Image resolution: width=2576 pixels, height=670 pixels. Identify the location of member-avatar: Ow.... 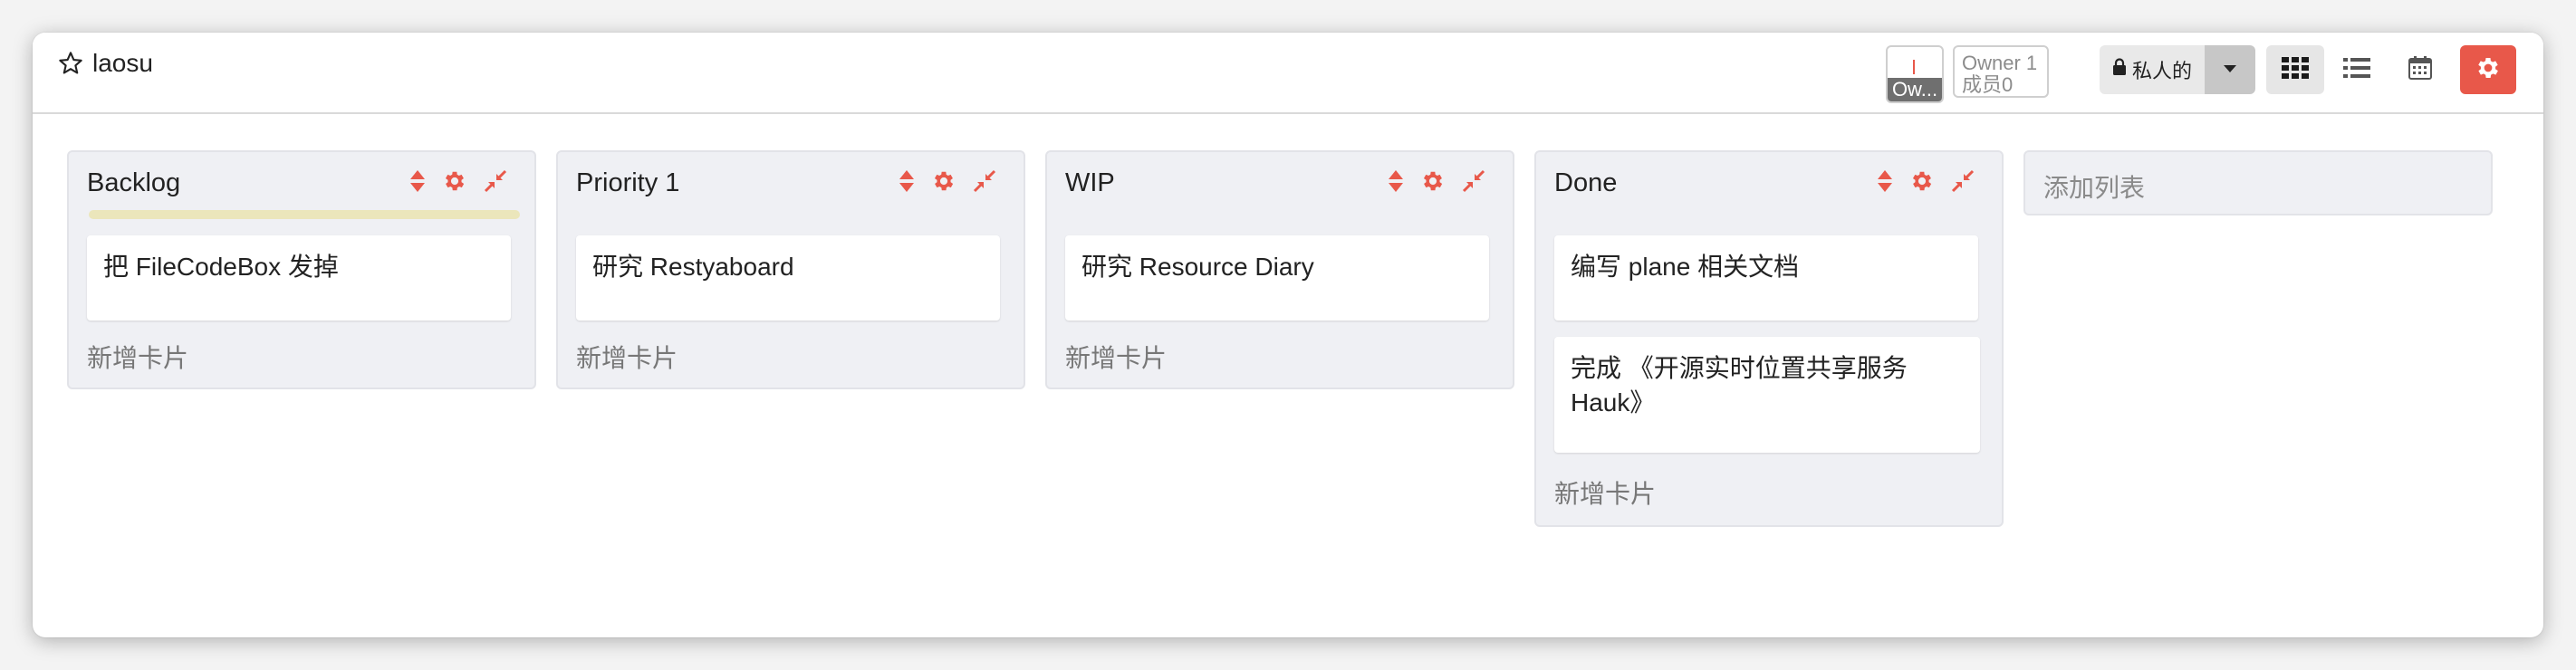
(1915, 74).